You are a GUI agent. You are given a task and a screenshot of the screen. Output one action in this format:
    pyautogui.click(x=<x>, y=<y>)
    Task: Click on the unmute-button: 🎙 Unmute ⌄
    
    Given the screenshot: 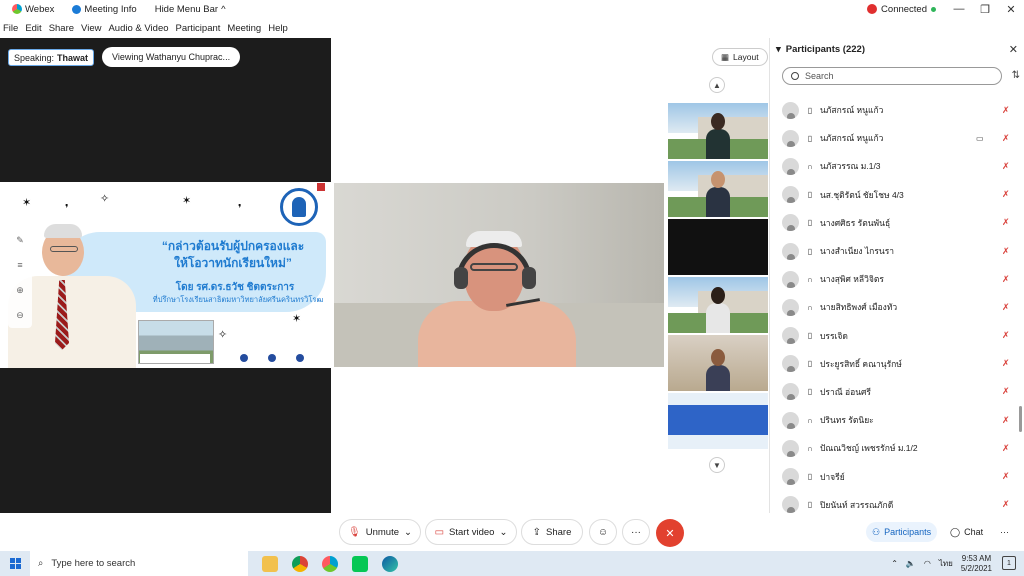 What is the action you would take?
    pyautogui.click(x=380, y=532)
    